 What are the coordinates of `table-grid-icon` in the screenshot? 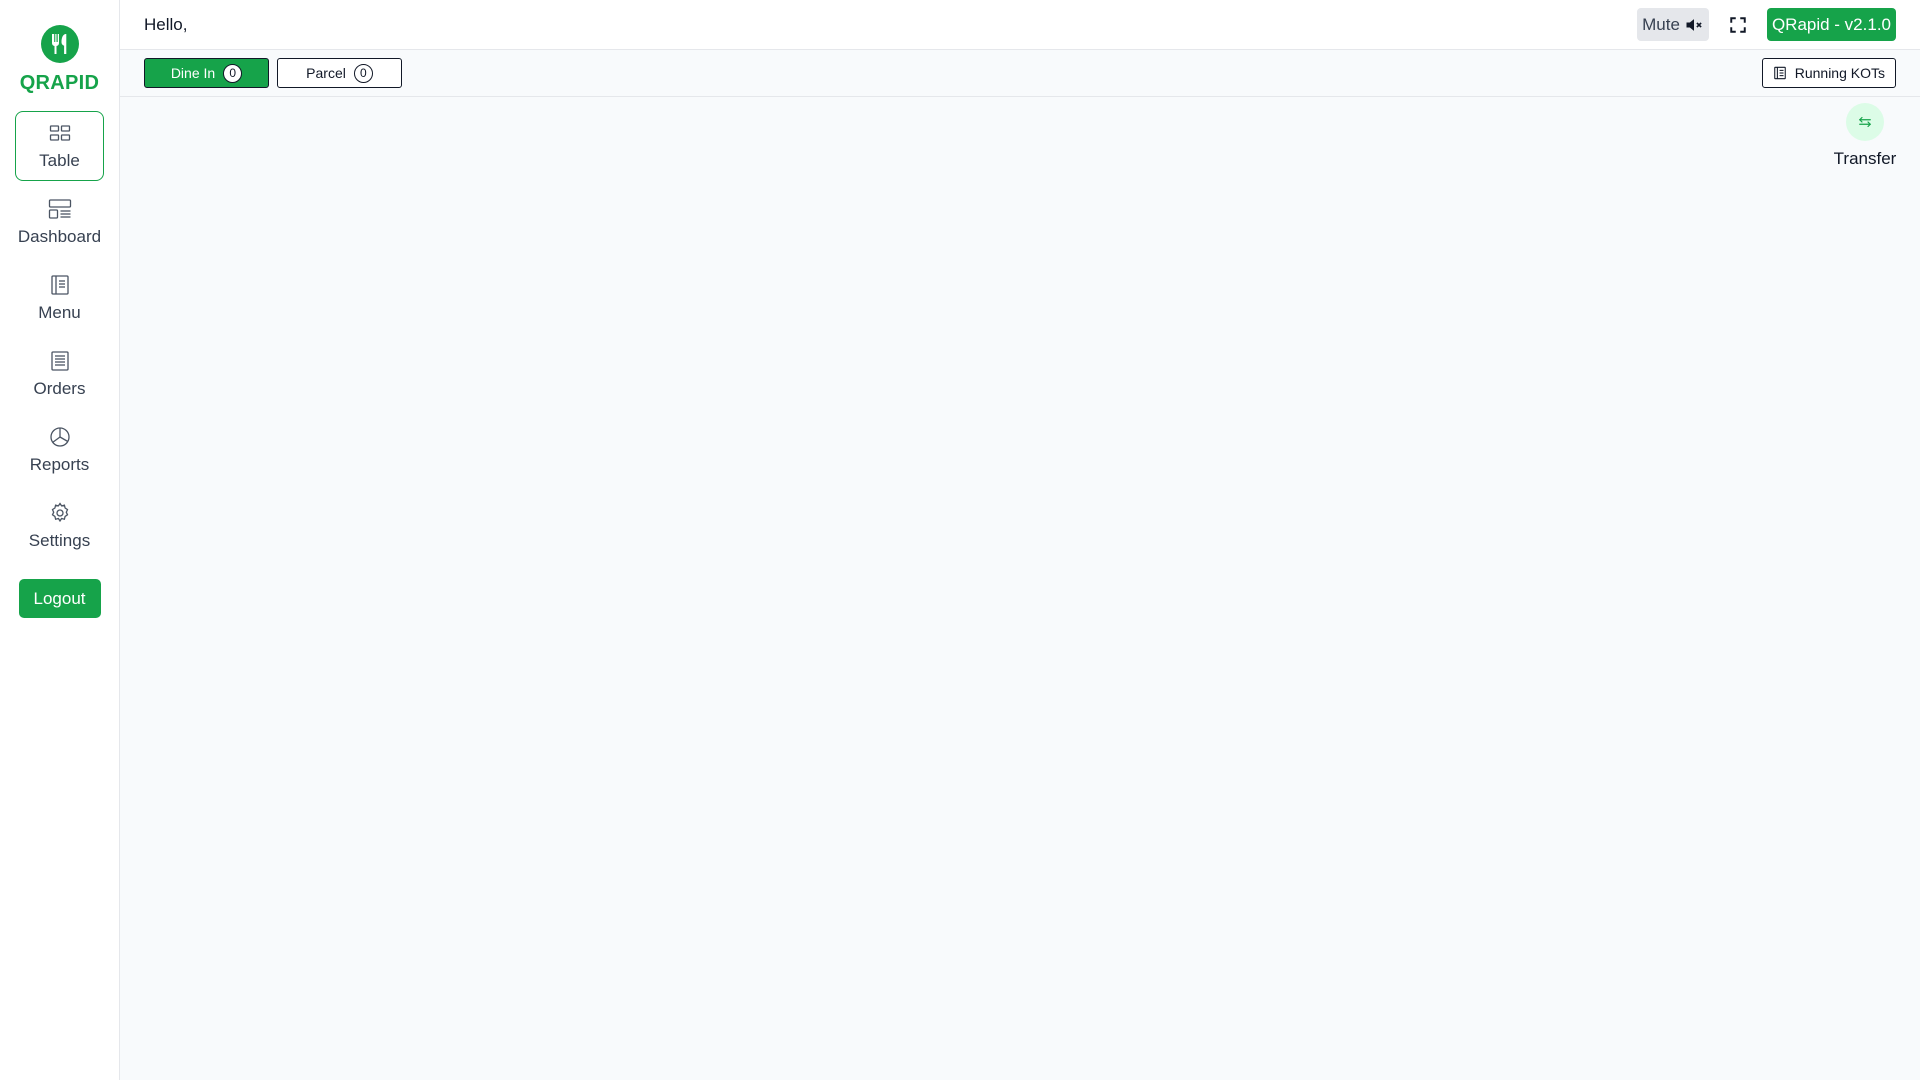 It's located at (59, 133).